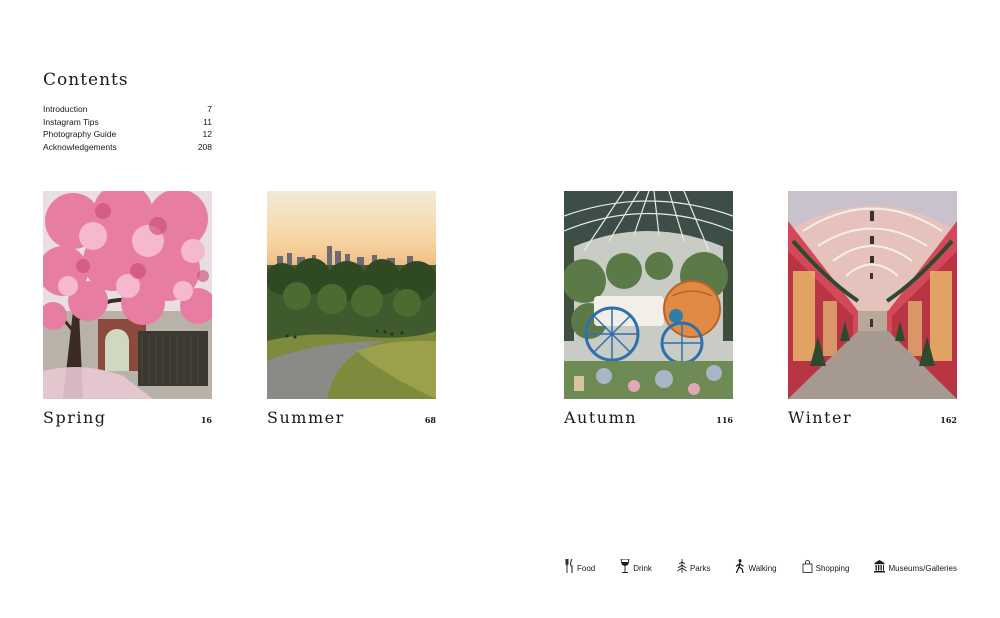 Image resolution: width=1000 pixels, height=618 pixels. I want to click on summer-photo, so click(351, 295).